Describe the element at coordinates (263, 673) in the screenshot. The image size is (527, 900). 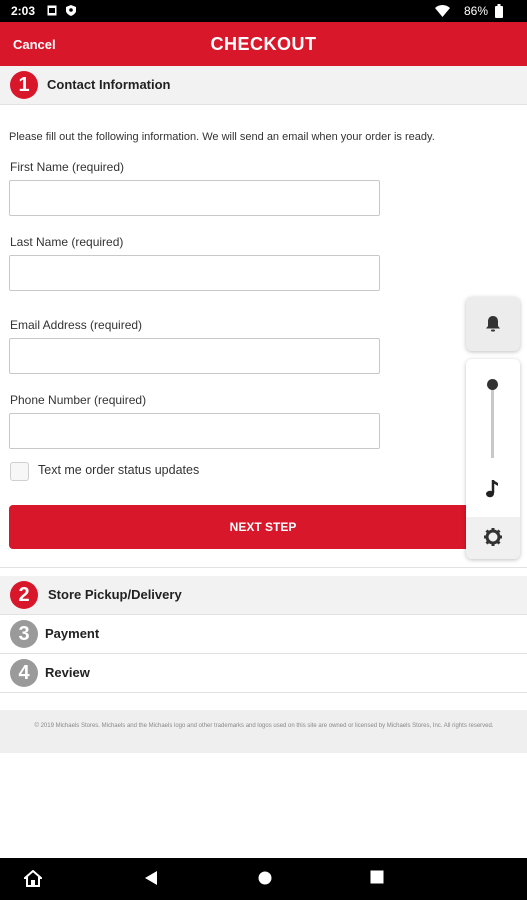
I see `step-review: 4 Review` at that location.